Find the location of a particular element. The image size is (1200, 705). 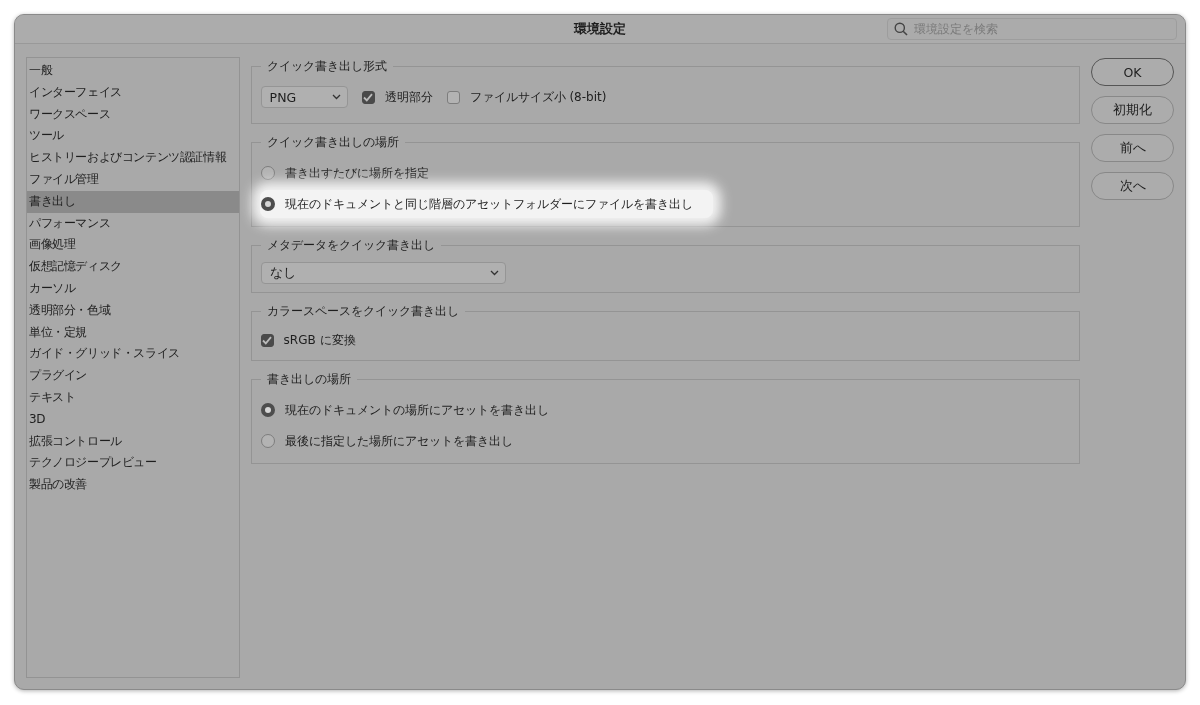

sidebar-item: プラグイン is located at coordinates (133, 376).